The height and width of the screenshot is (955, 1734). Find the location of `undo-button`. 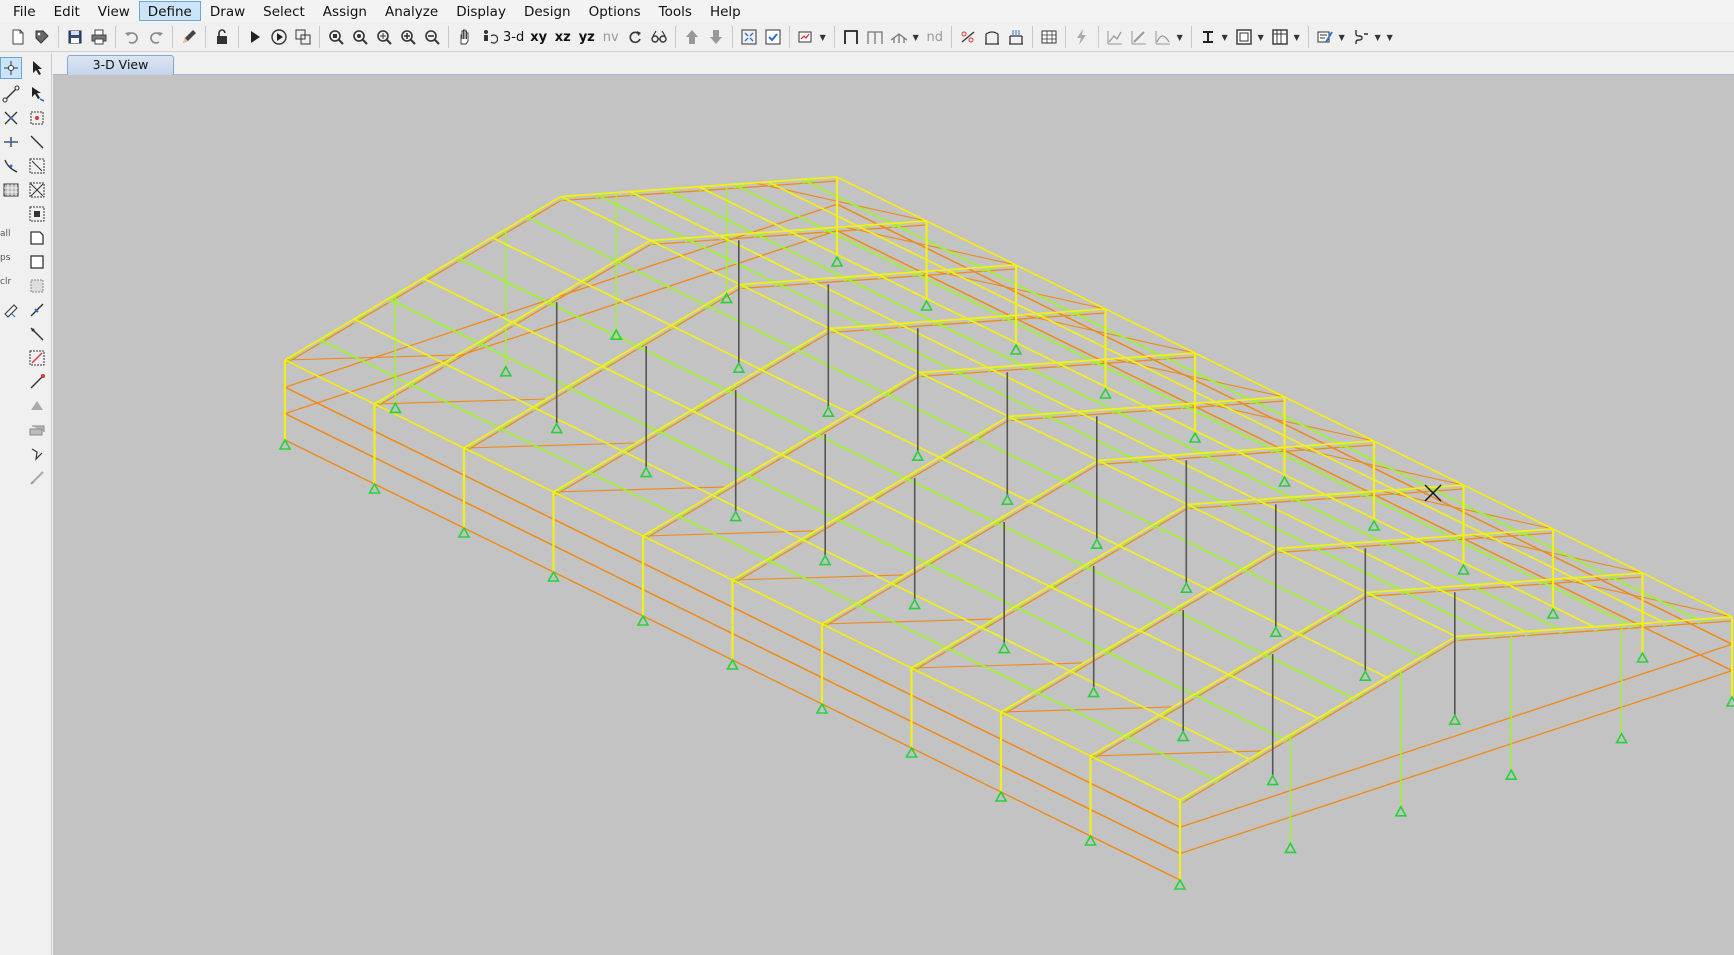

undo-button is located at coordinates (131, 37).